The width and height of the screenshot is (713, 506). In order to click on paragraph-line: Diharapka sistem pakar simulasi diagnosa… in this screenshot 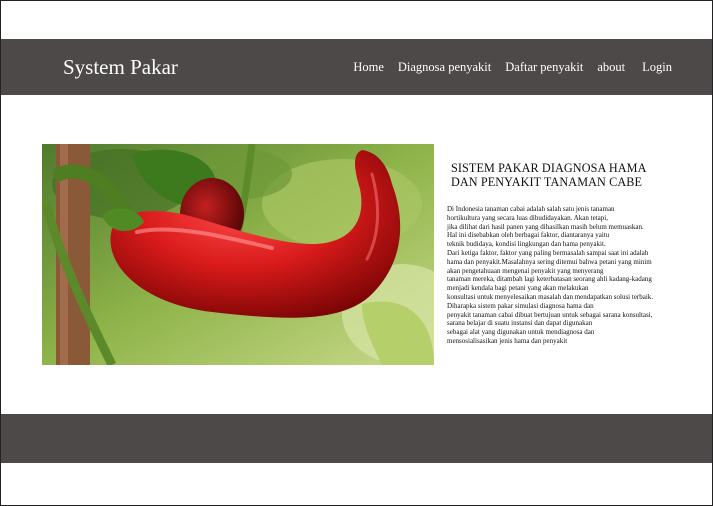, I will do `click(520, 305)`.